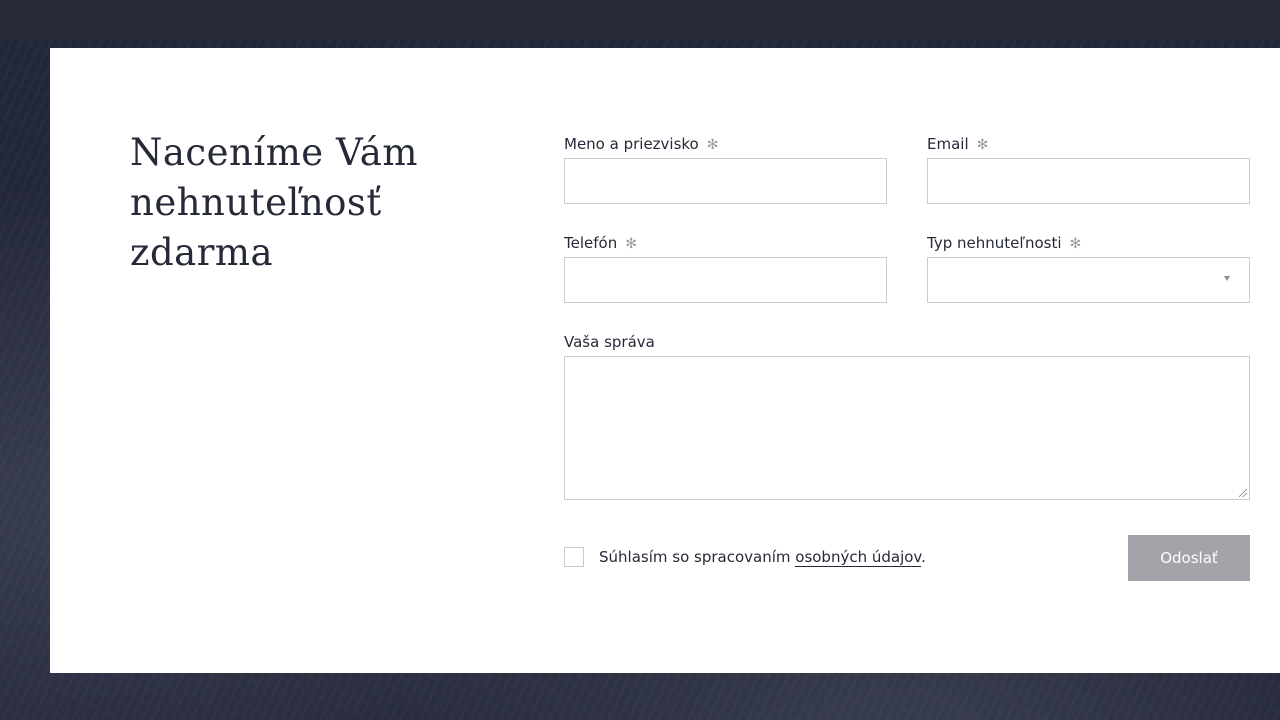 Image resolution: width=1280 pixels, height=720 pixels. Describe the element at coordinates (958, 144) in the screenshot. I see `email-label: Email ✻` at that location.